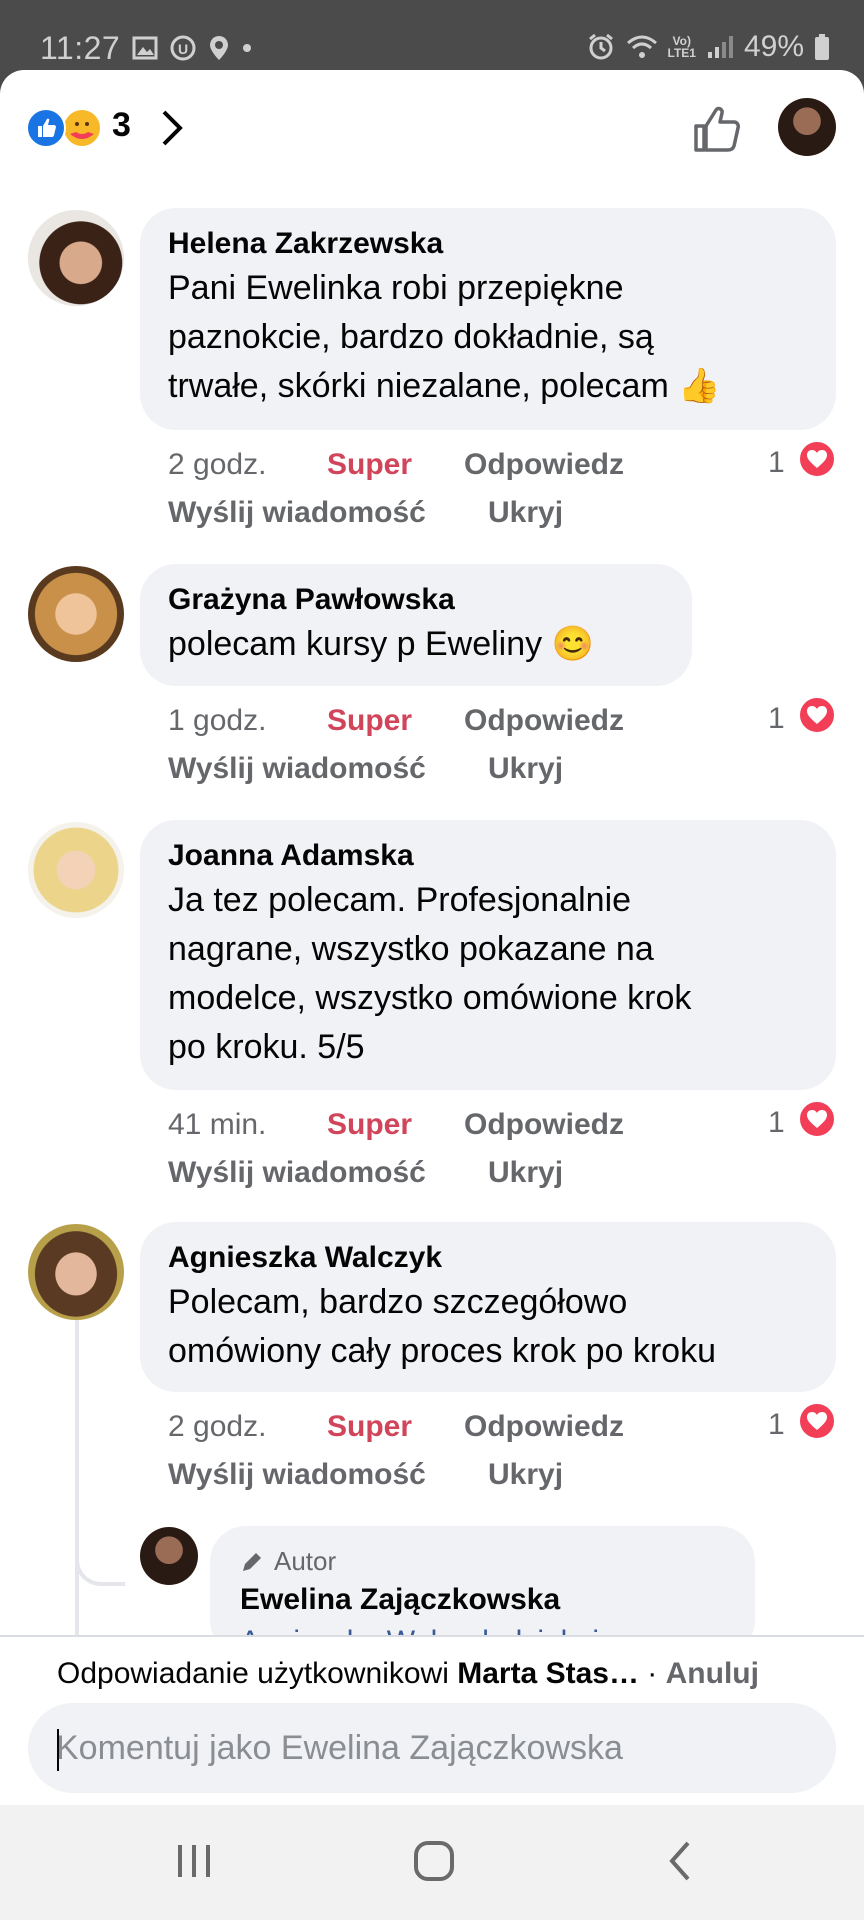 The height and width of the screenshot is (1920, 864). What do you see at coordinates (100, 1566) in the screenshot?
I see `thread-connector` at bounding box center [100, 1566].